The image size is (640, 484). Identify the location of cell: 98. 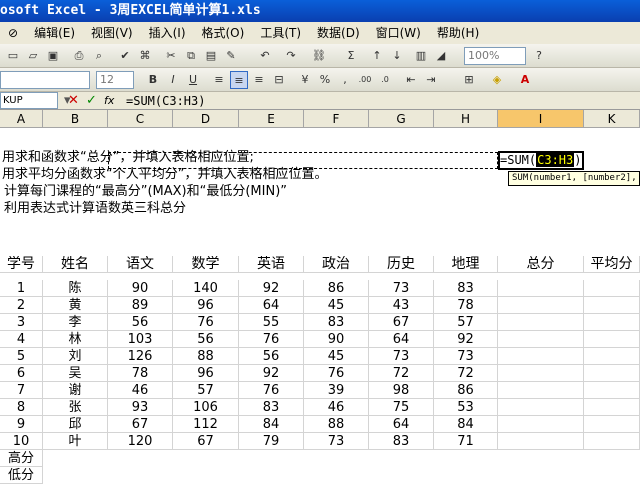
(401, 390).